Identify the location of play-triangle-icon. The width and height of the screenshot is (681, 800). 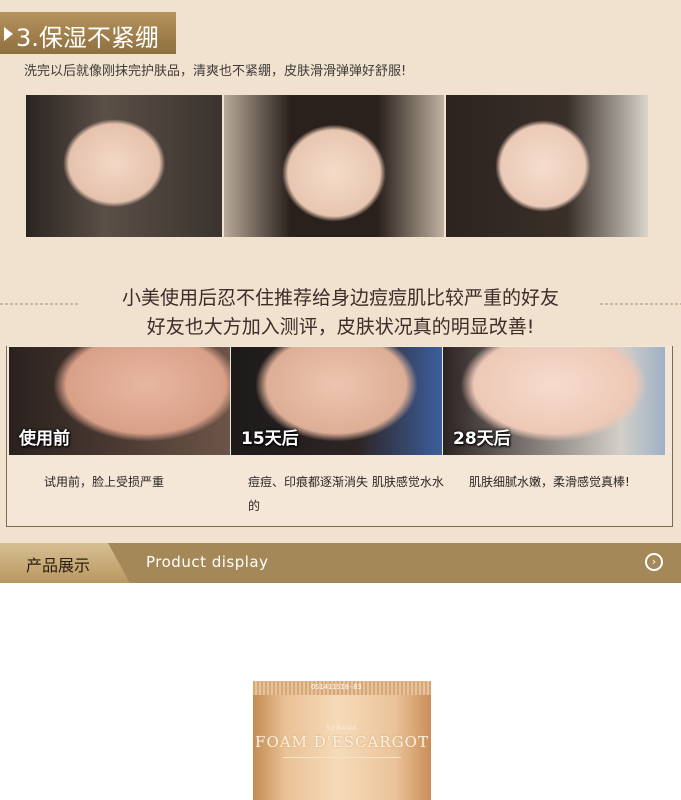
(8, 34).